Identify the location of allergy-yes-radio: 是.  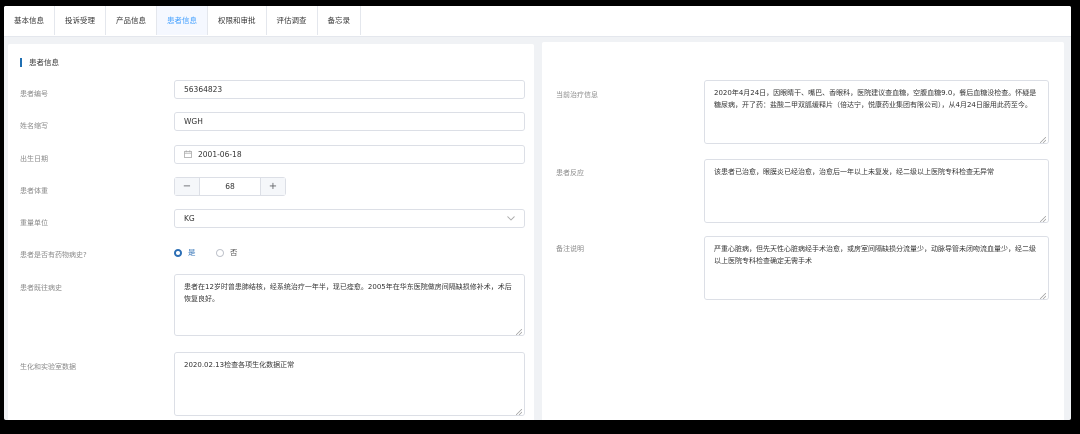
(185, 252).